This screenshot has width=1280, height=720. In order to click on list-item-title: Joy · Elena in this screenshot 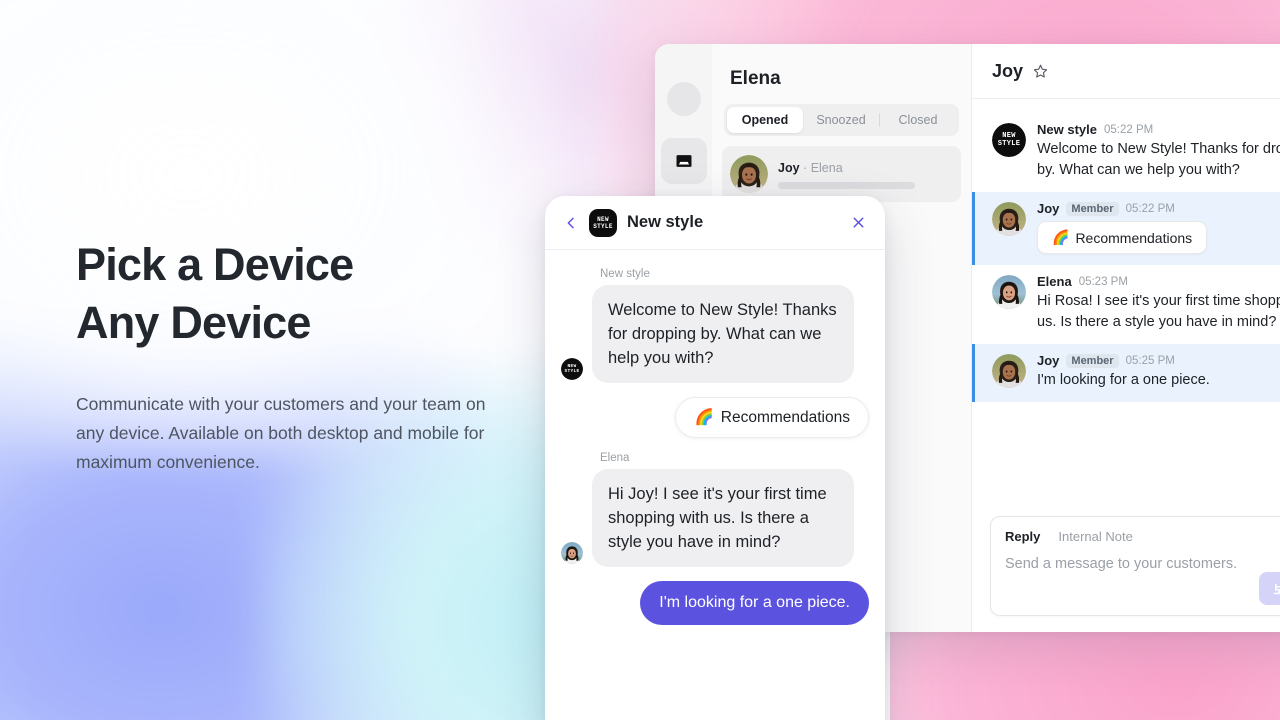, I will do `click(865, 168)`.